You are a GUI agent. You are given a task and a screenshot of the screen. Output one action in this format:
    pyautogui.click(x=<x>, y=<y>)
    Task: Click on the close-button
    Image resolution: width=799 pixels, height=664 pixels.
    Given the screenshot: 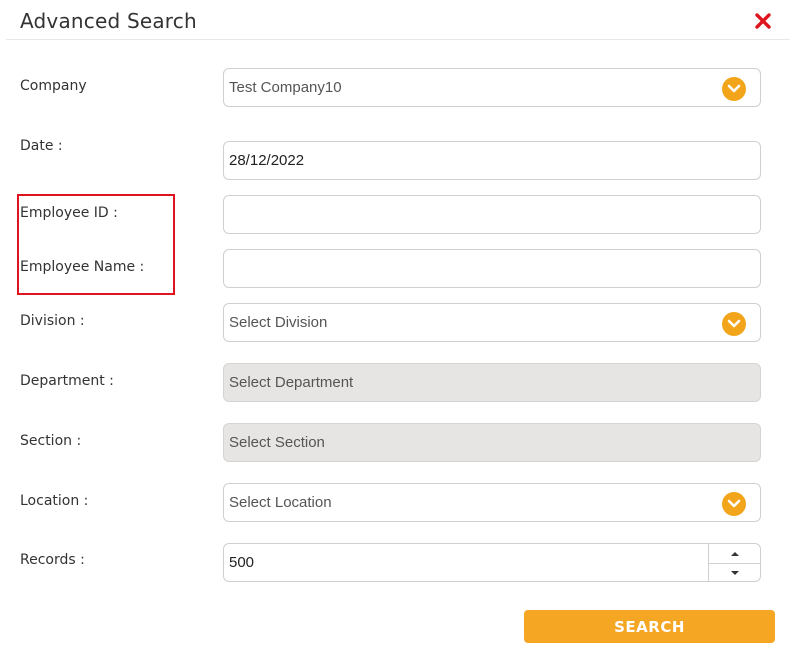 What is the action you would take?
    pyautogui.click(x=763, y=21)
    